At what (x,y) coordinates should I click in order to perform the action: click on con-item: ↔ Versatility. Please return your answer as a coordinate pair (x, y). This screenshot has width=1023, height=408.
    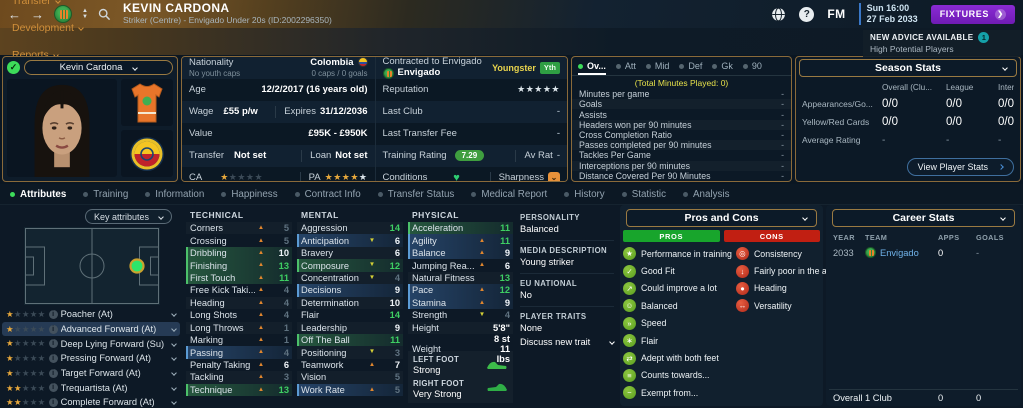
    Looking at the image, I should click on (783, 305).